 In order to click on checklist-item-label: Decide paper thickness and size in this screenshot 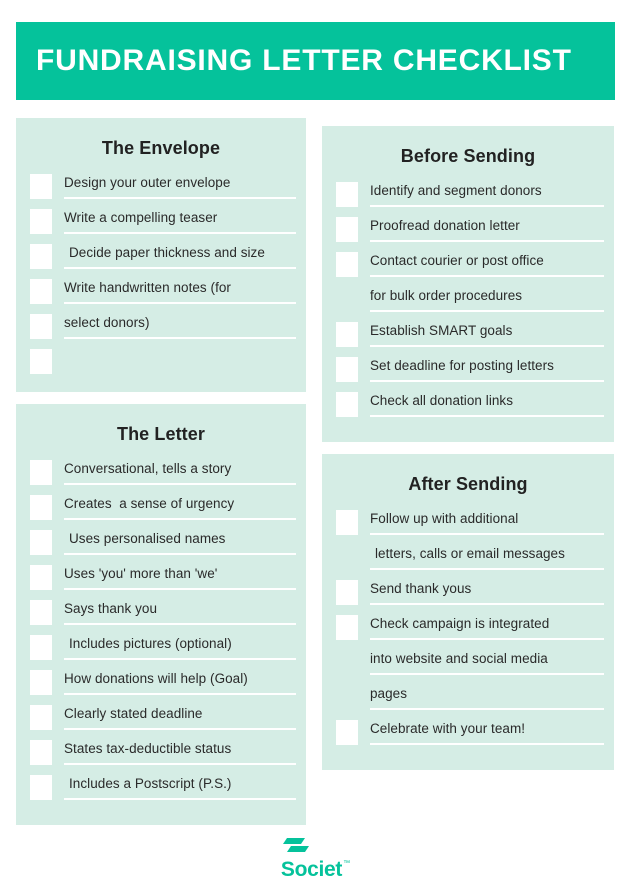, I will do `click(167, 252)`.